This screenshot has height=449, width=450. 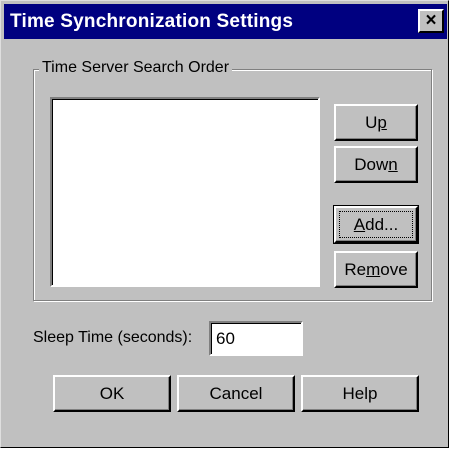 What do you see at coordinates (136, 68) in the screenshot?
I see `server-search-order-legend: Time Server Search Order` at bounding box center [136, 68].